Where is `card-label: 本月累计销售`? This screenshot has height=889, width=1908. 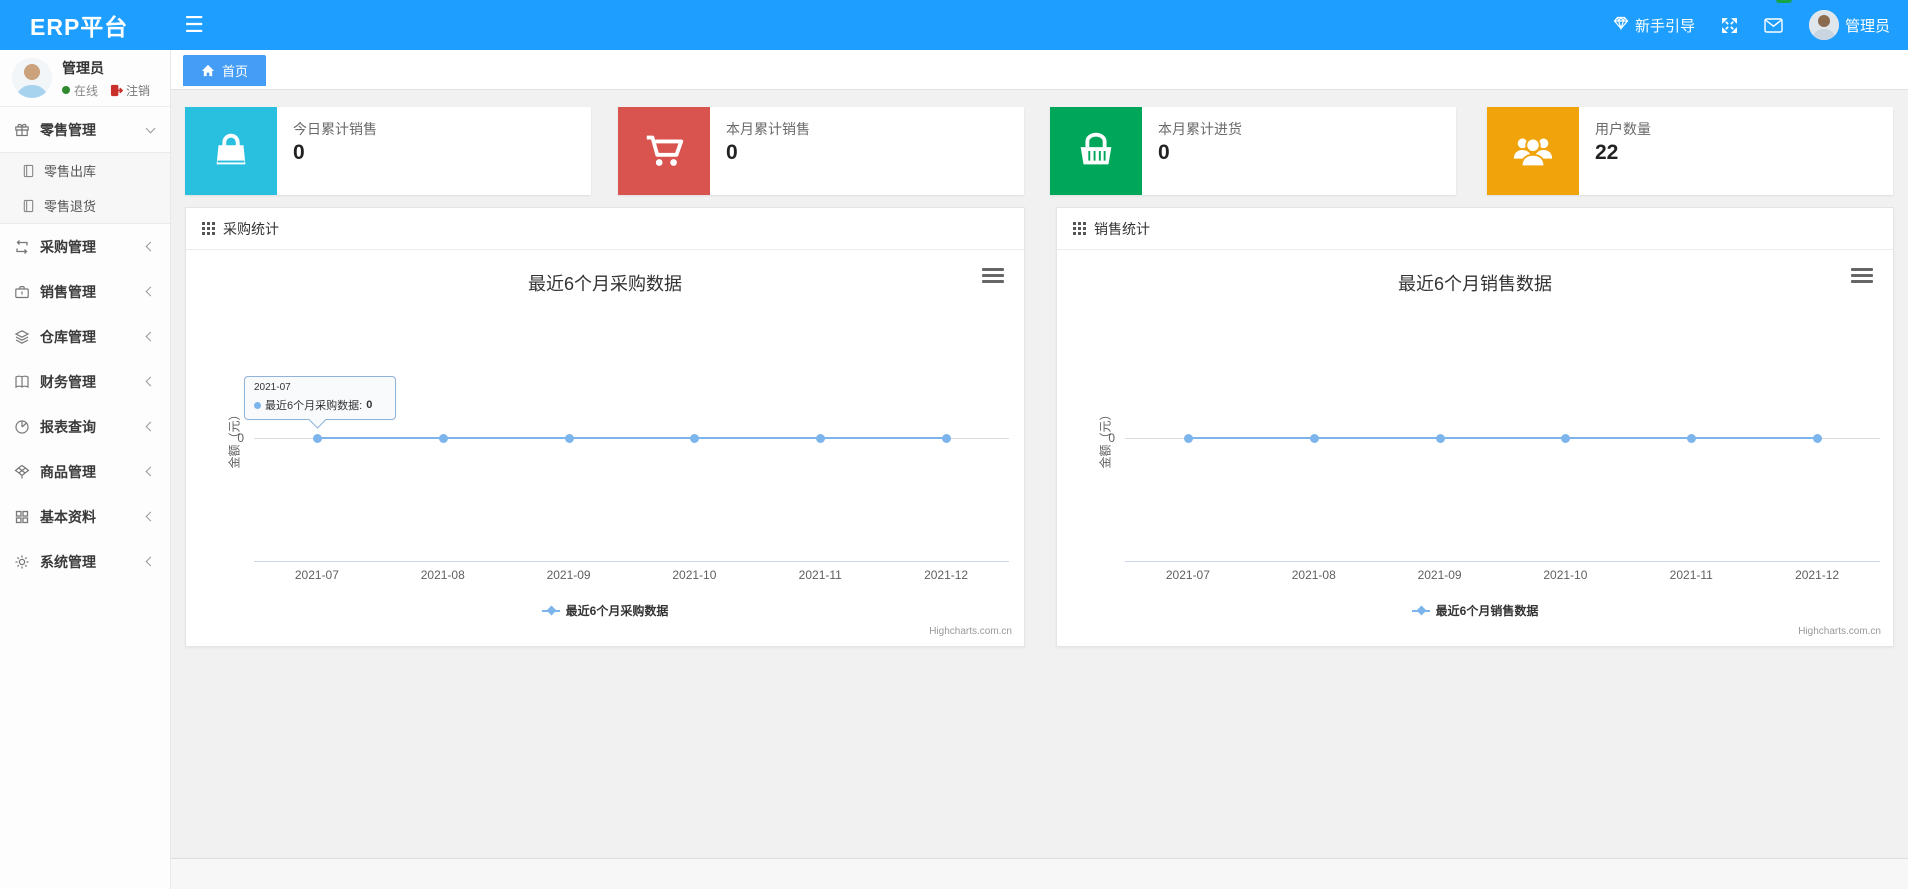
card-label: 本月累计销售 is located at coordinates (768, 129).